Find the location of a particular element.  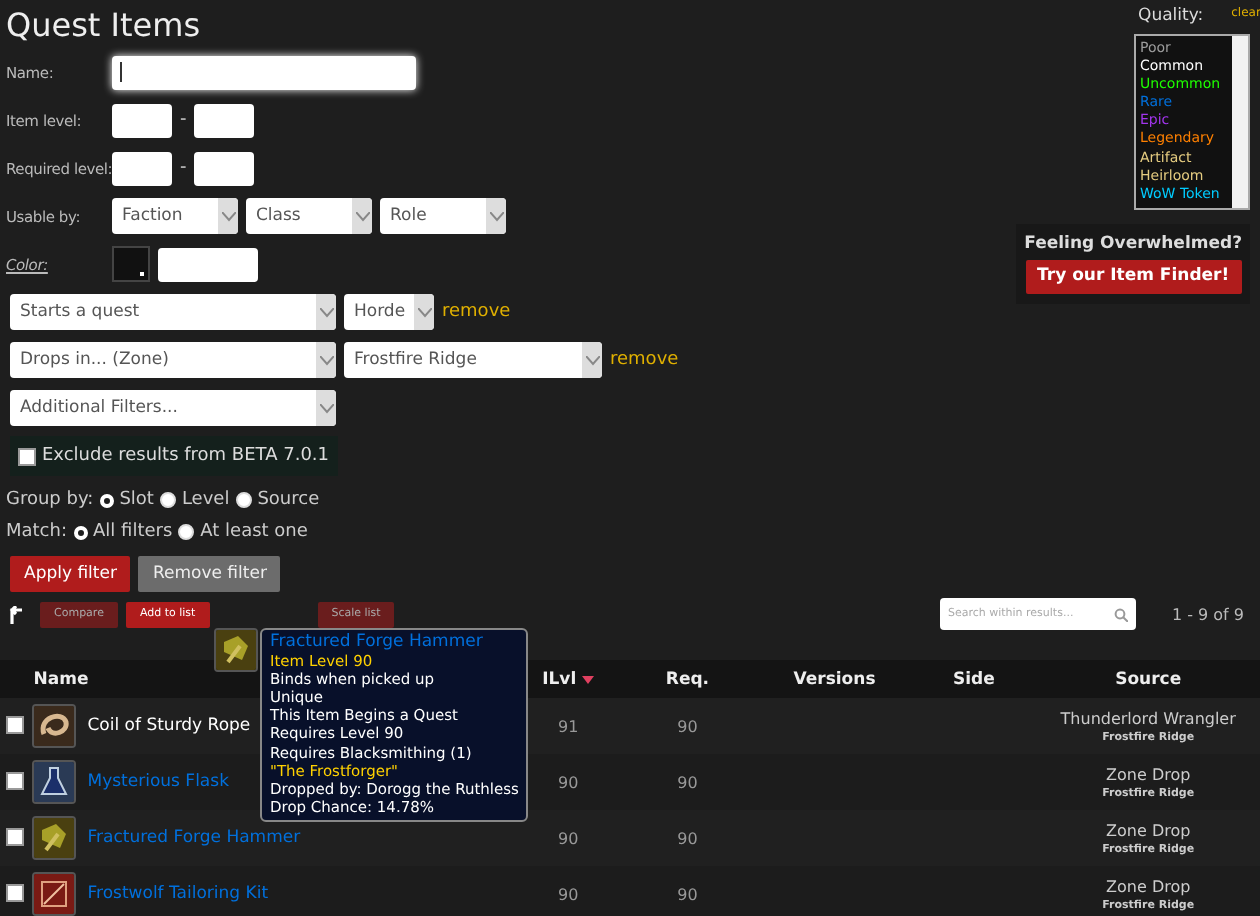

result-count: 1 - 9 of 9 is located at coordinates (1207, 614).